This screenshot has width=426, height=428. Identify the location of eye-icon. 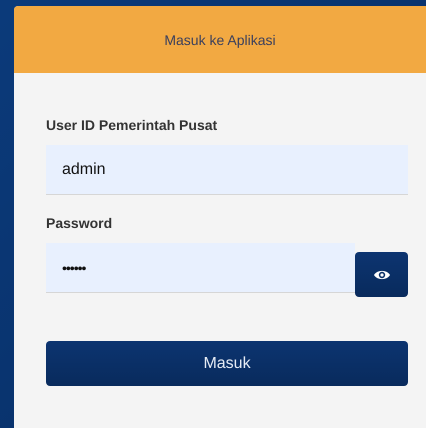
(381, 274).